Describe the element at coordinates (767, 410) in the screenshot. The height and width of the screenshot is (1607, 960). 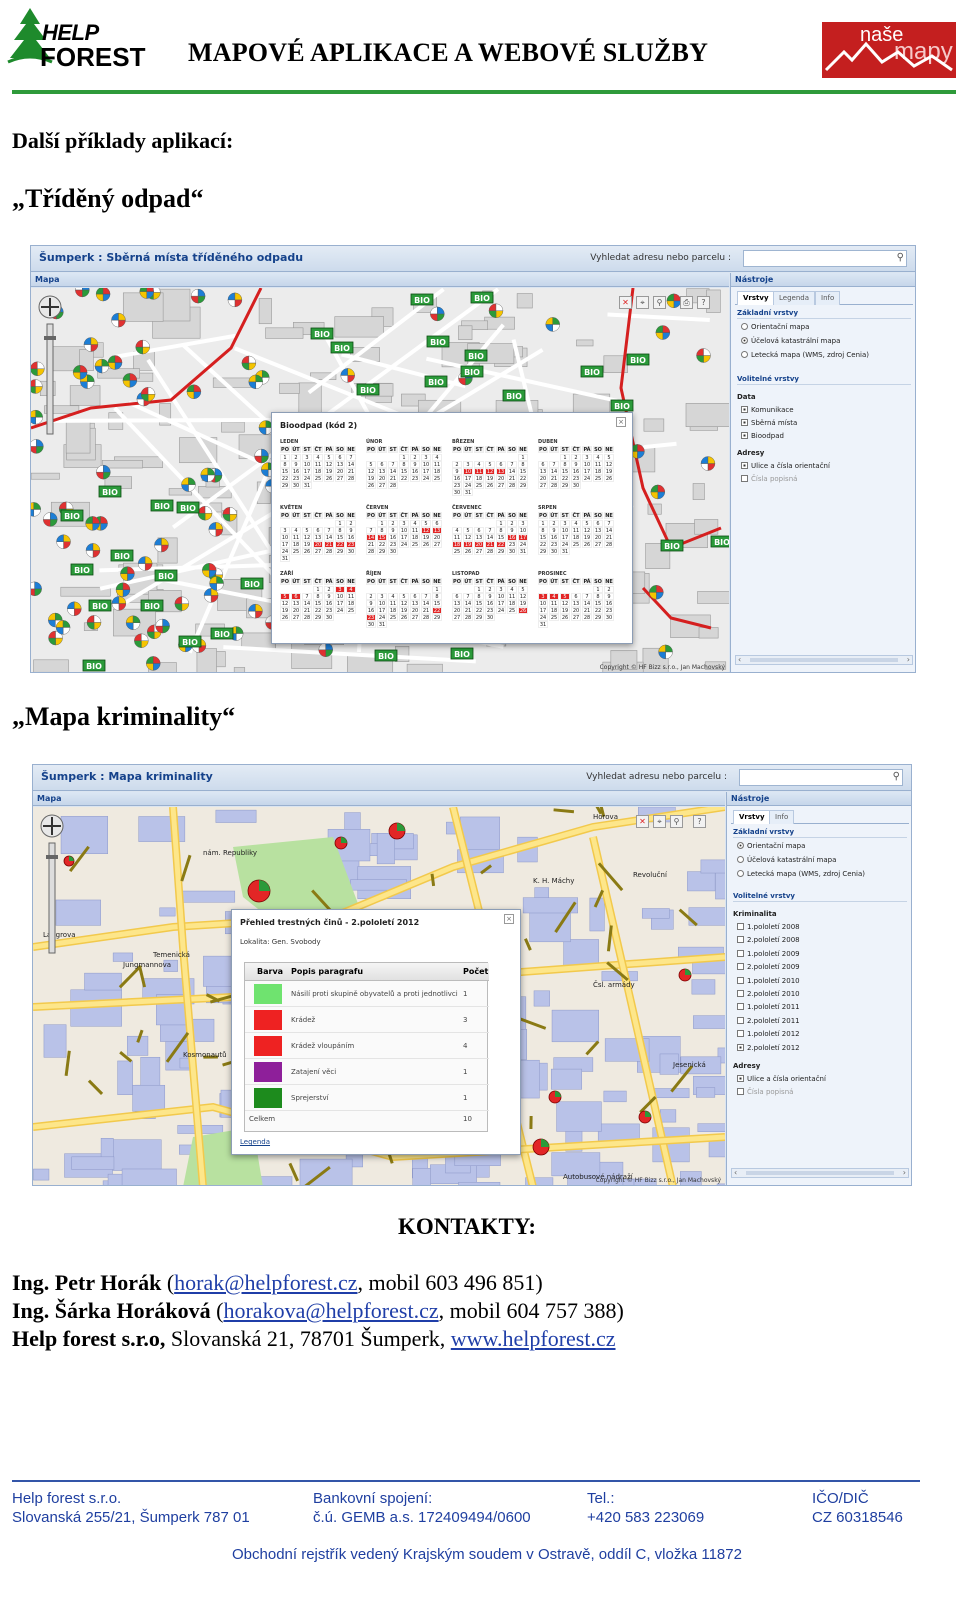
I see `data-layer-option: Komunikace` at that location.